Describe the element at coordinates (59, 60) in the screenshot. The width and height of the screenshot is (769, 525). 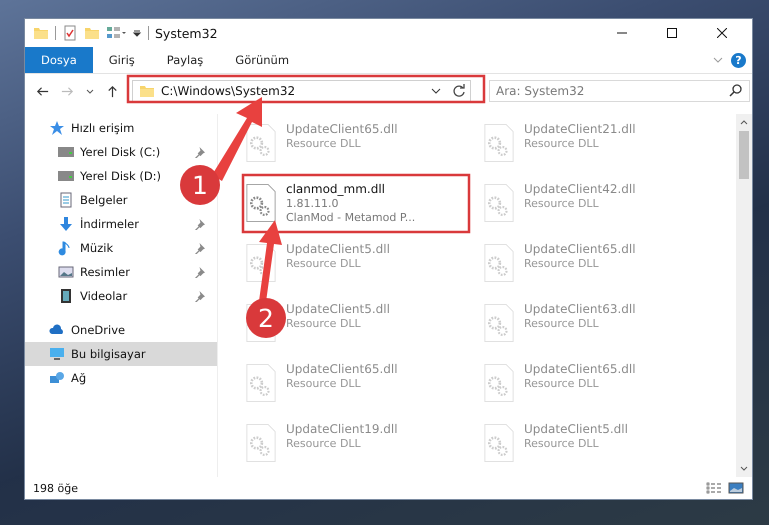
I see `ribbon-tab: Dosya` at that location.